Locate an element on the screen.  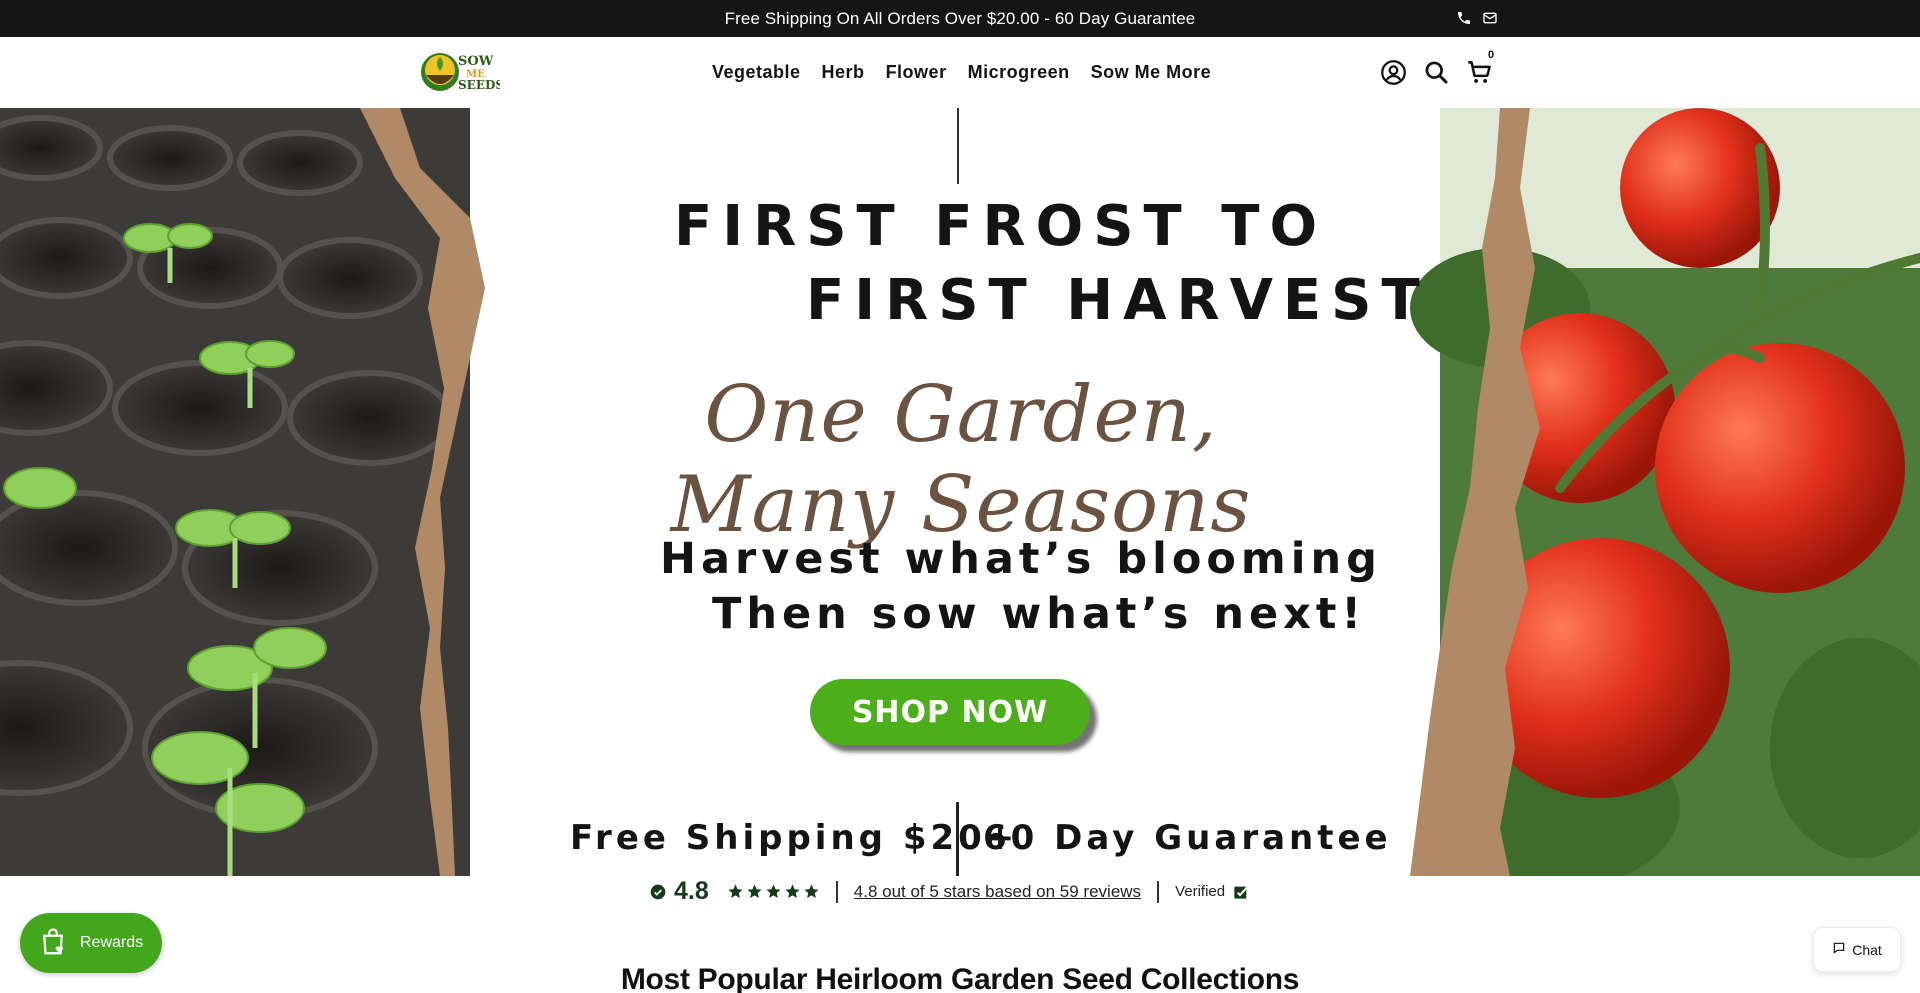
logo-text-sow: SOW is located at coordinates (476, 61).